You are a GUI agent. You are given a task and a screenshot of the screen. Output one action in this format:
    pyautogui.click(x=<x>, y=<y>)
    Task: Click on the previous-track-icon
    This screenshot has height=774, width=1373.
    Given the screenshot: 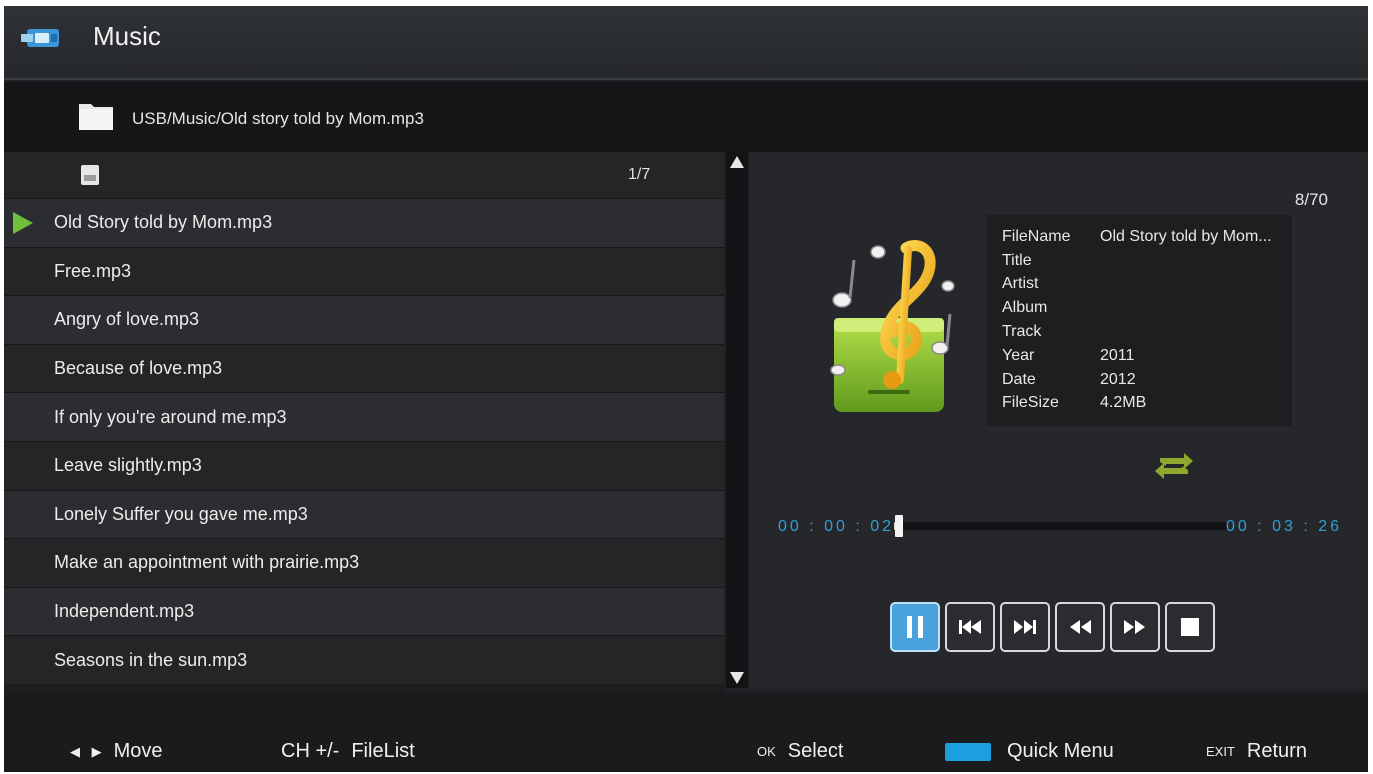 What is the action you would take?
    pyautogui.click(x=970, y=627)
    